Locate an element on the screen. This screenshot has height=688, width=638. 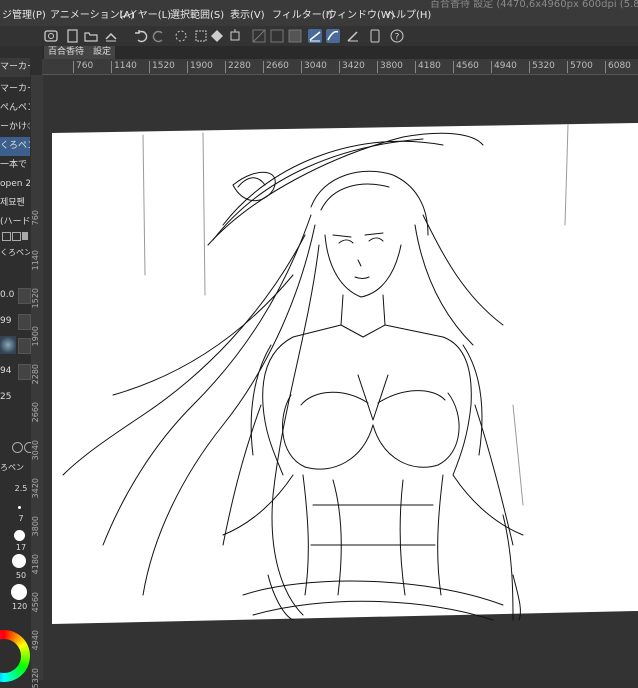
window-title: 百合香待 設定 (4470,6x4960px 600dpi (5.8%)) is located at coordinates (534, 5).